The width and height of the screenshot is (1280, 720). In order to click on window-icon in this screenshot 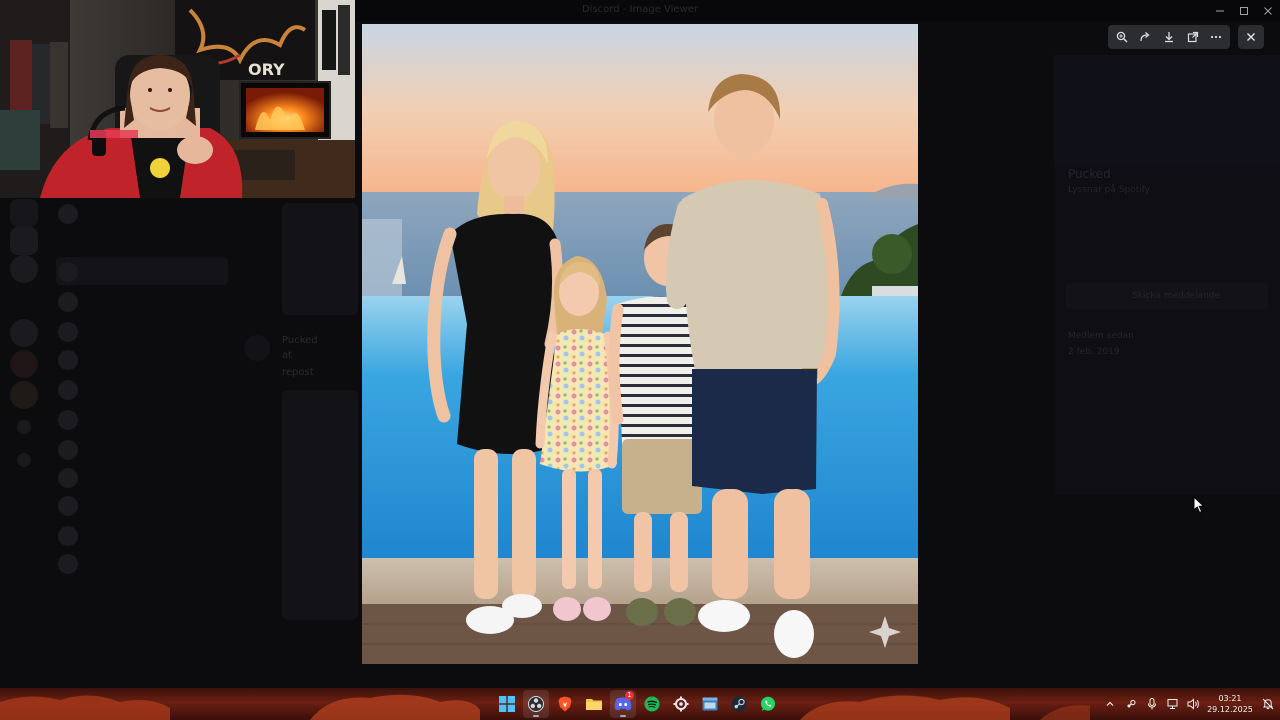, I will do `click(710, 704)`.